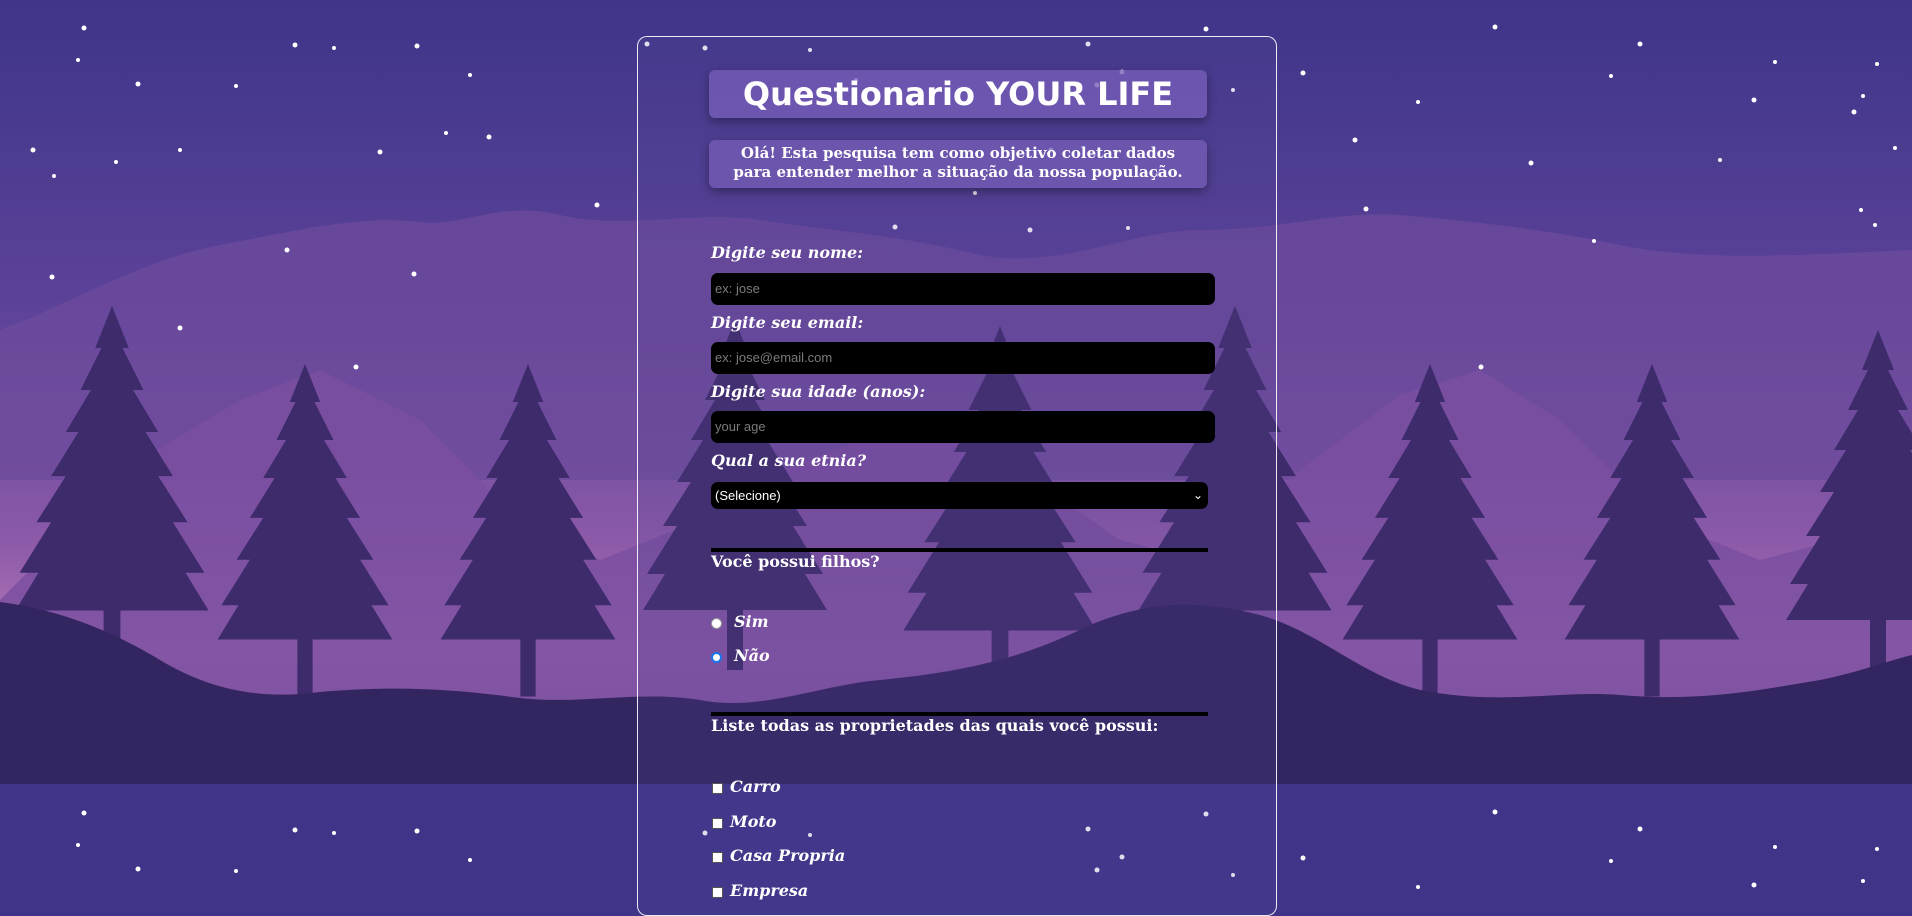  I want to click on checkbox-carro, so click(717, 788).